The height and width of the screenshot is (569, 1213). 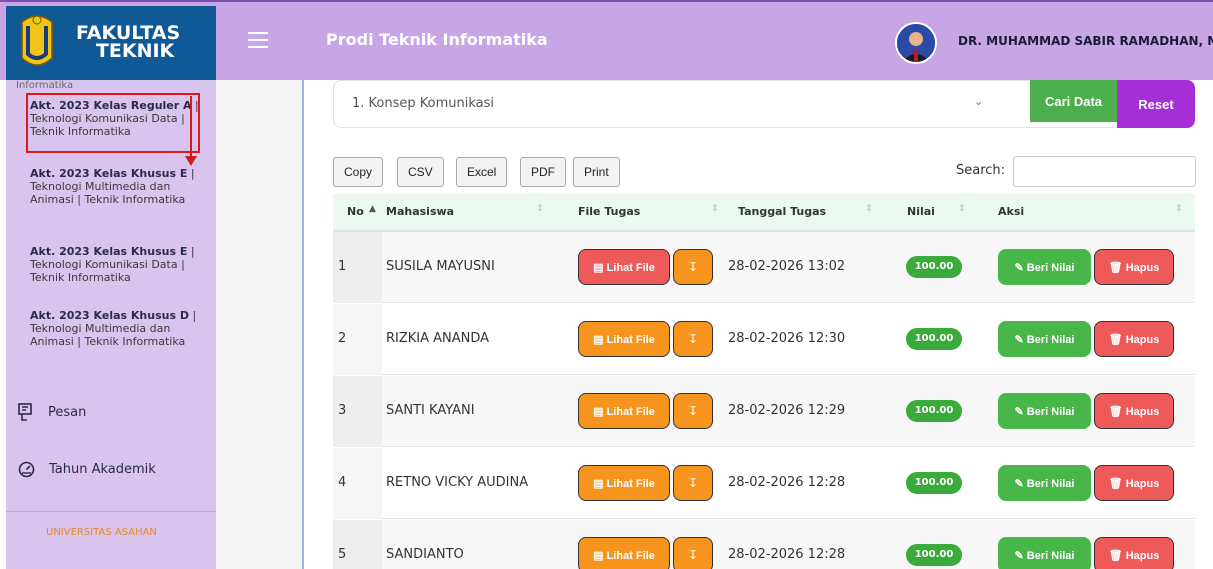 I want to click on copy-button: Copy, so click(x=358, y=172).